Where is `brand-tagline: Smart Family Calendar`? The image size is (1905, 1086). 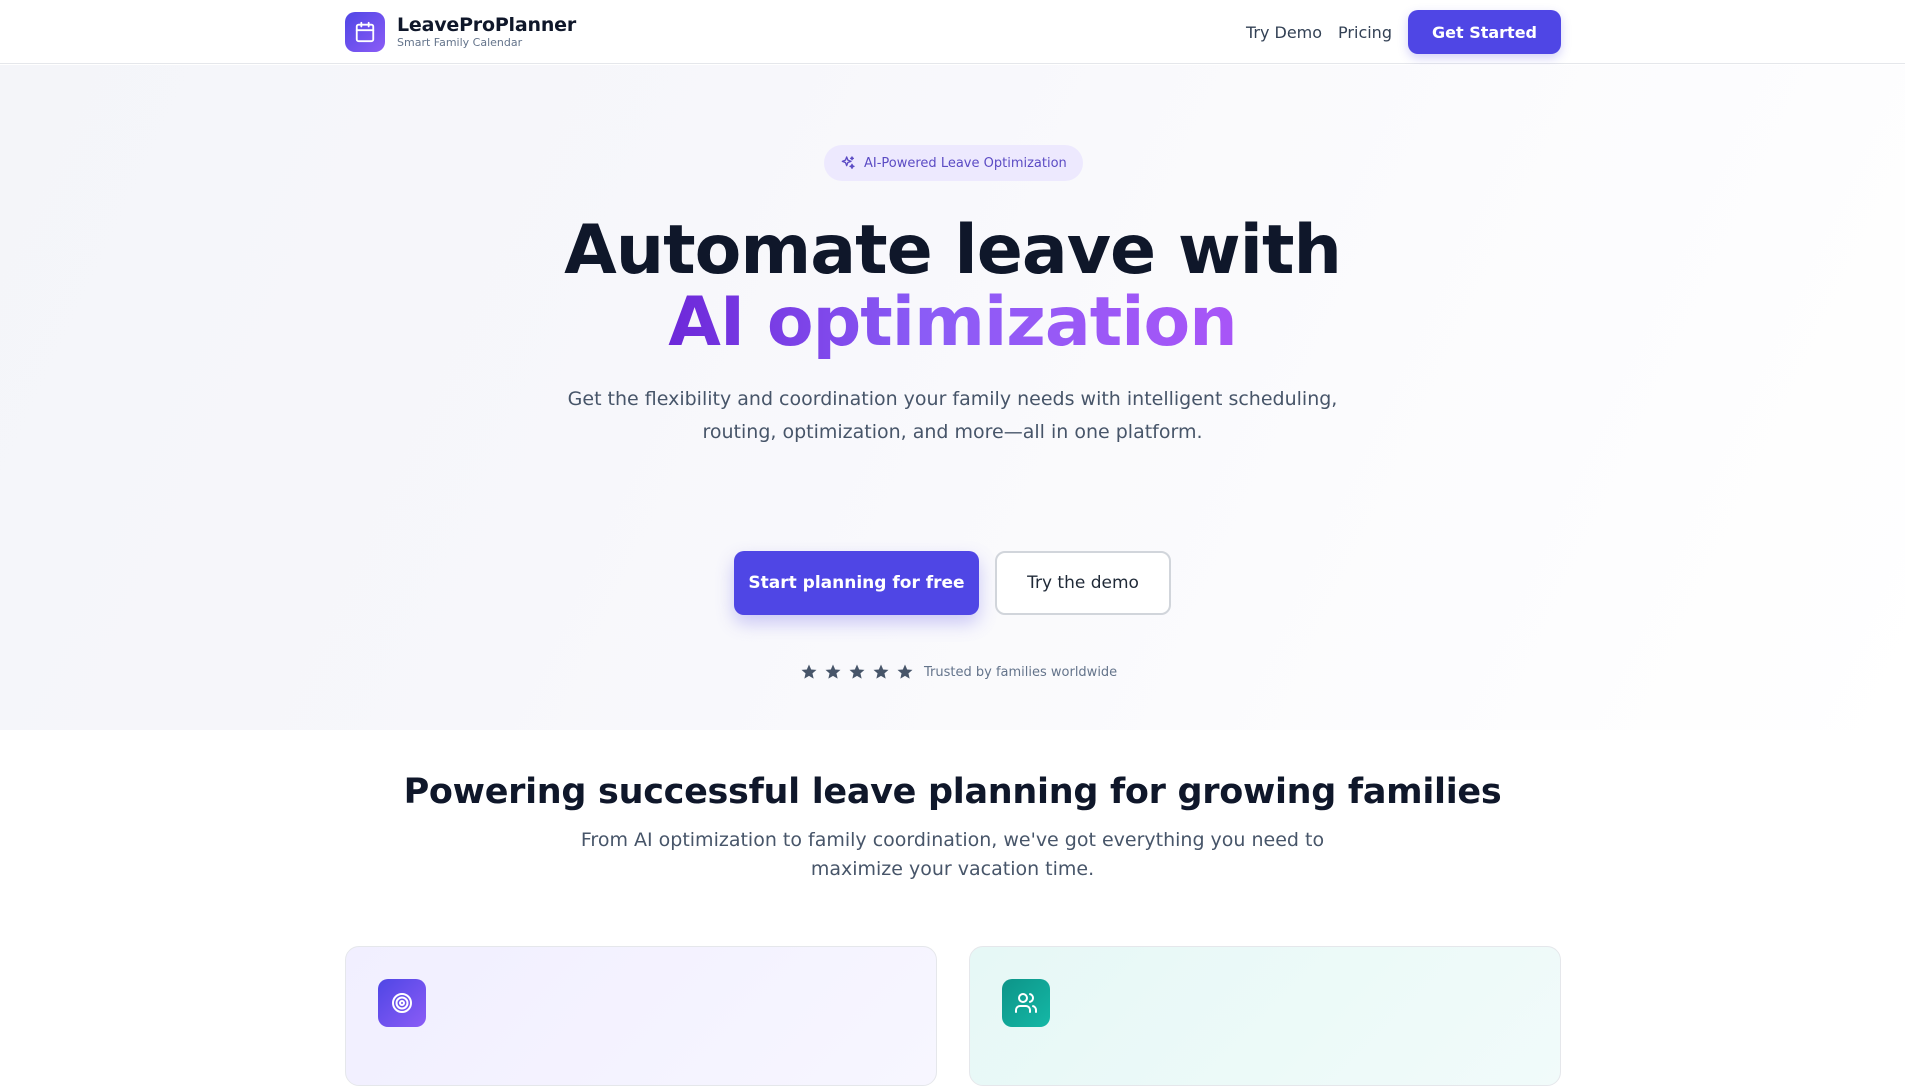
brand-tagline: Smart Family Calendar is located at coordinates (460, 43).